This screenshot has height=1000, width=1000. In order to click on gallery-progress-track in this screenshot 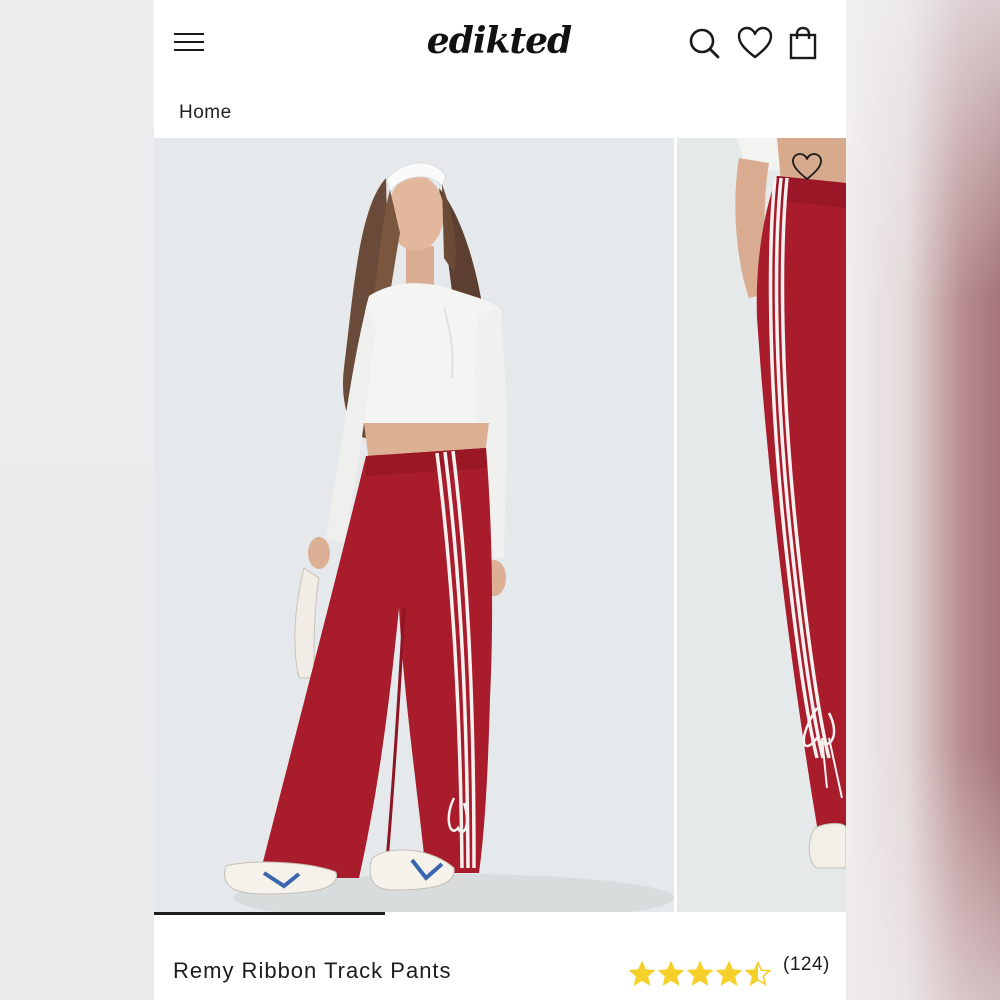, I will do `click(500, 914)`.